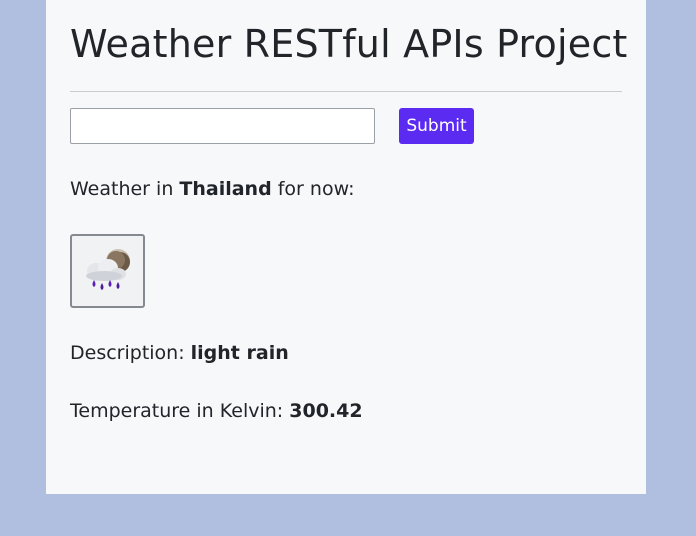  I want to click on temperature-line: Temperature in Kelvin: 300.42, so click(346, 411).